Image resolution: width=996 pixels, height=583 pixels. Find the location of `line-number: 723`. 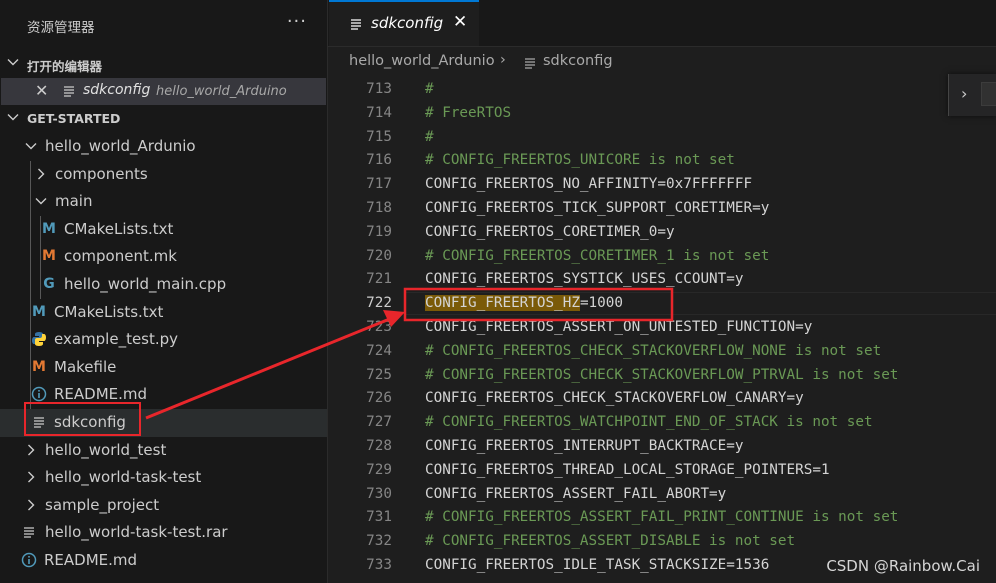

line-number: 723 is located at coordinates (379, 327).